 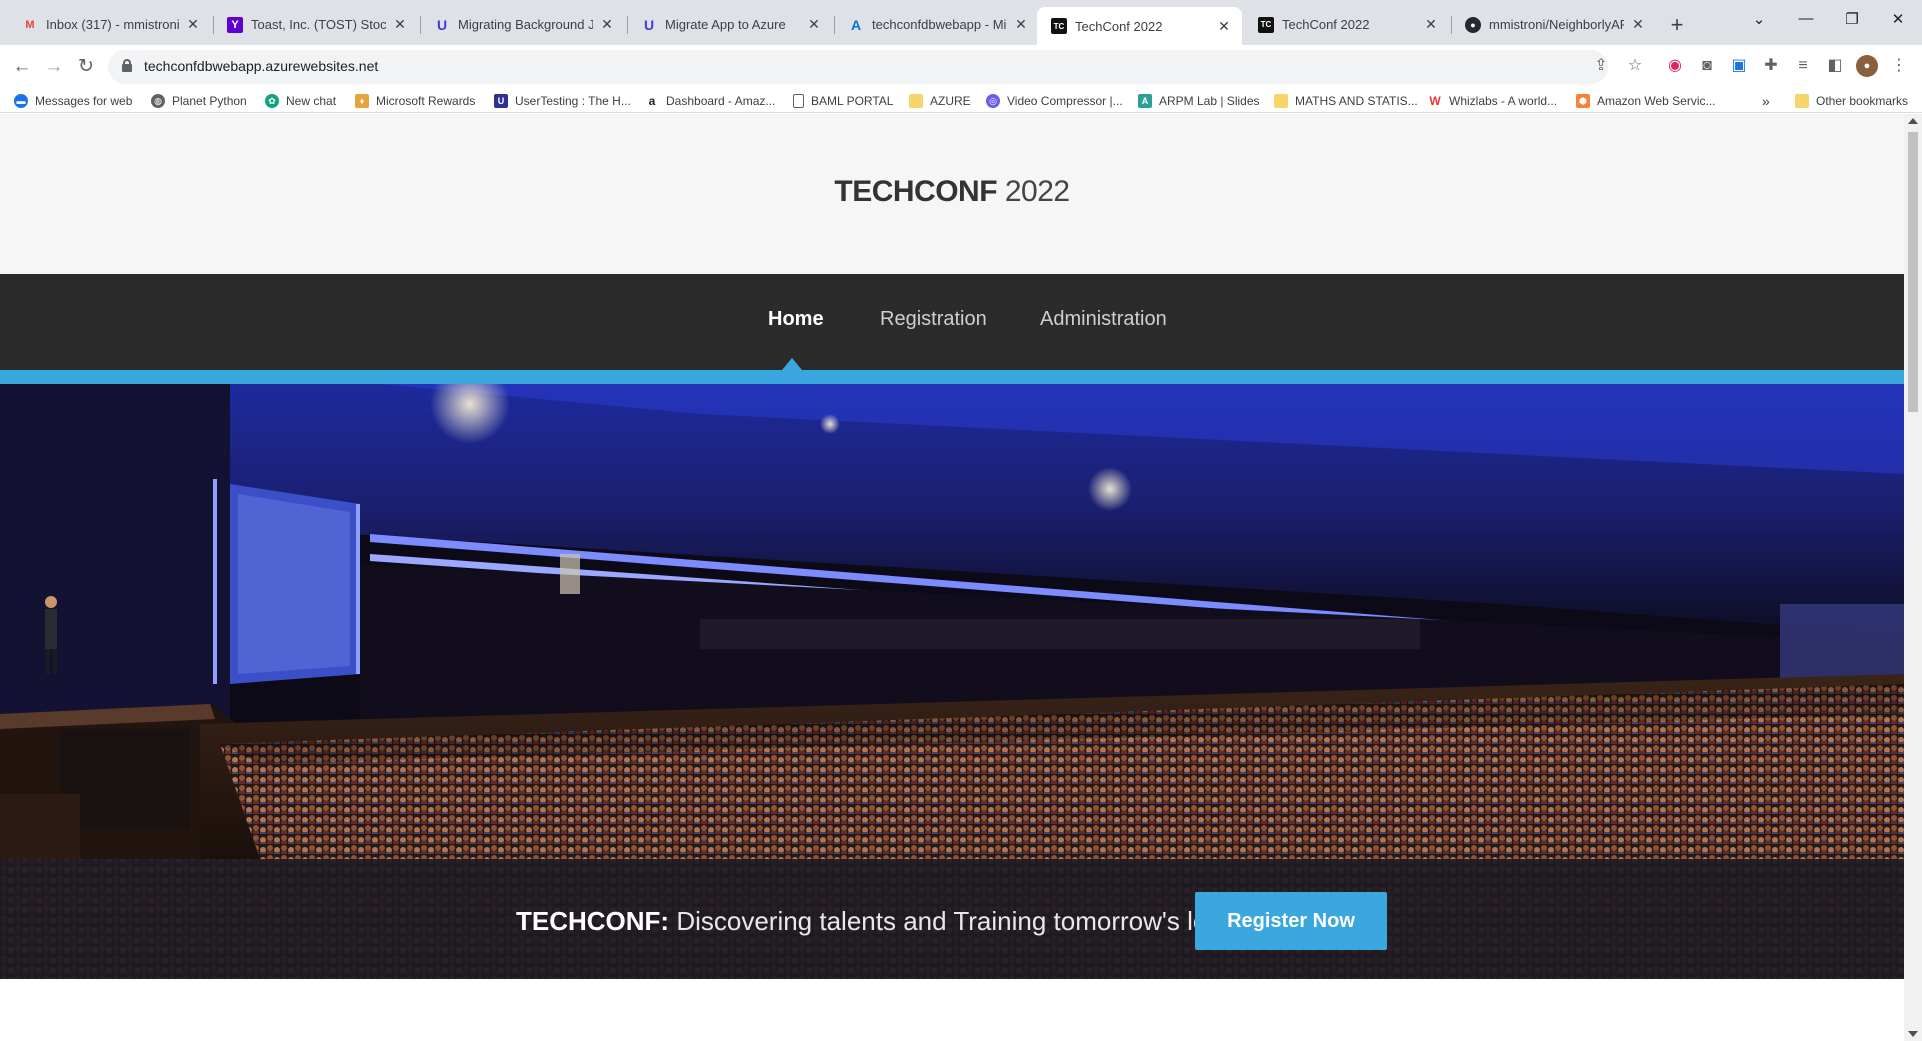 I want to click on register-now-button: Register Now, so click(x=1291, y=921).